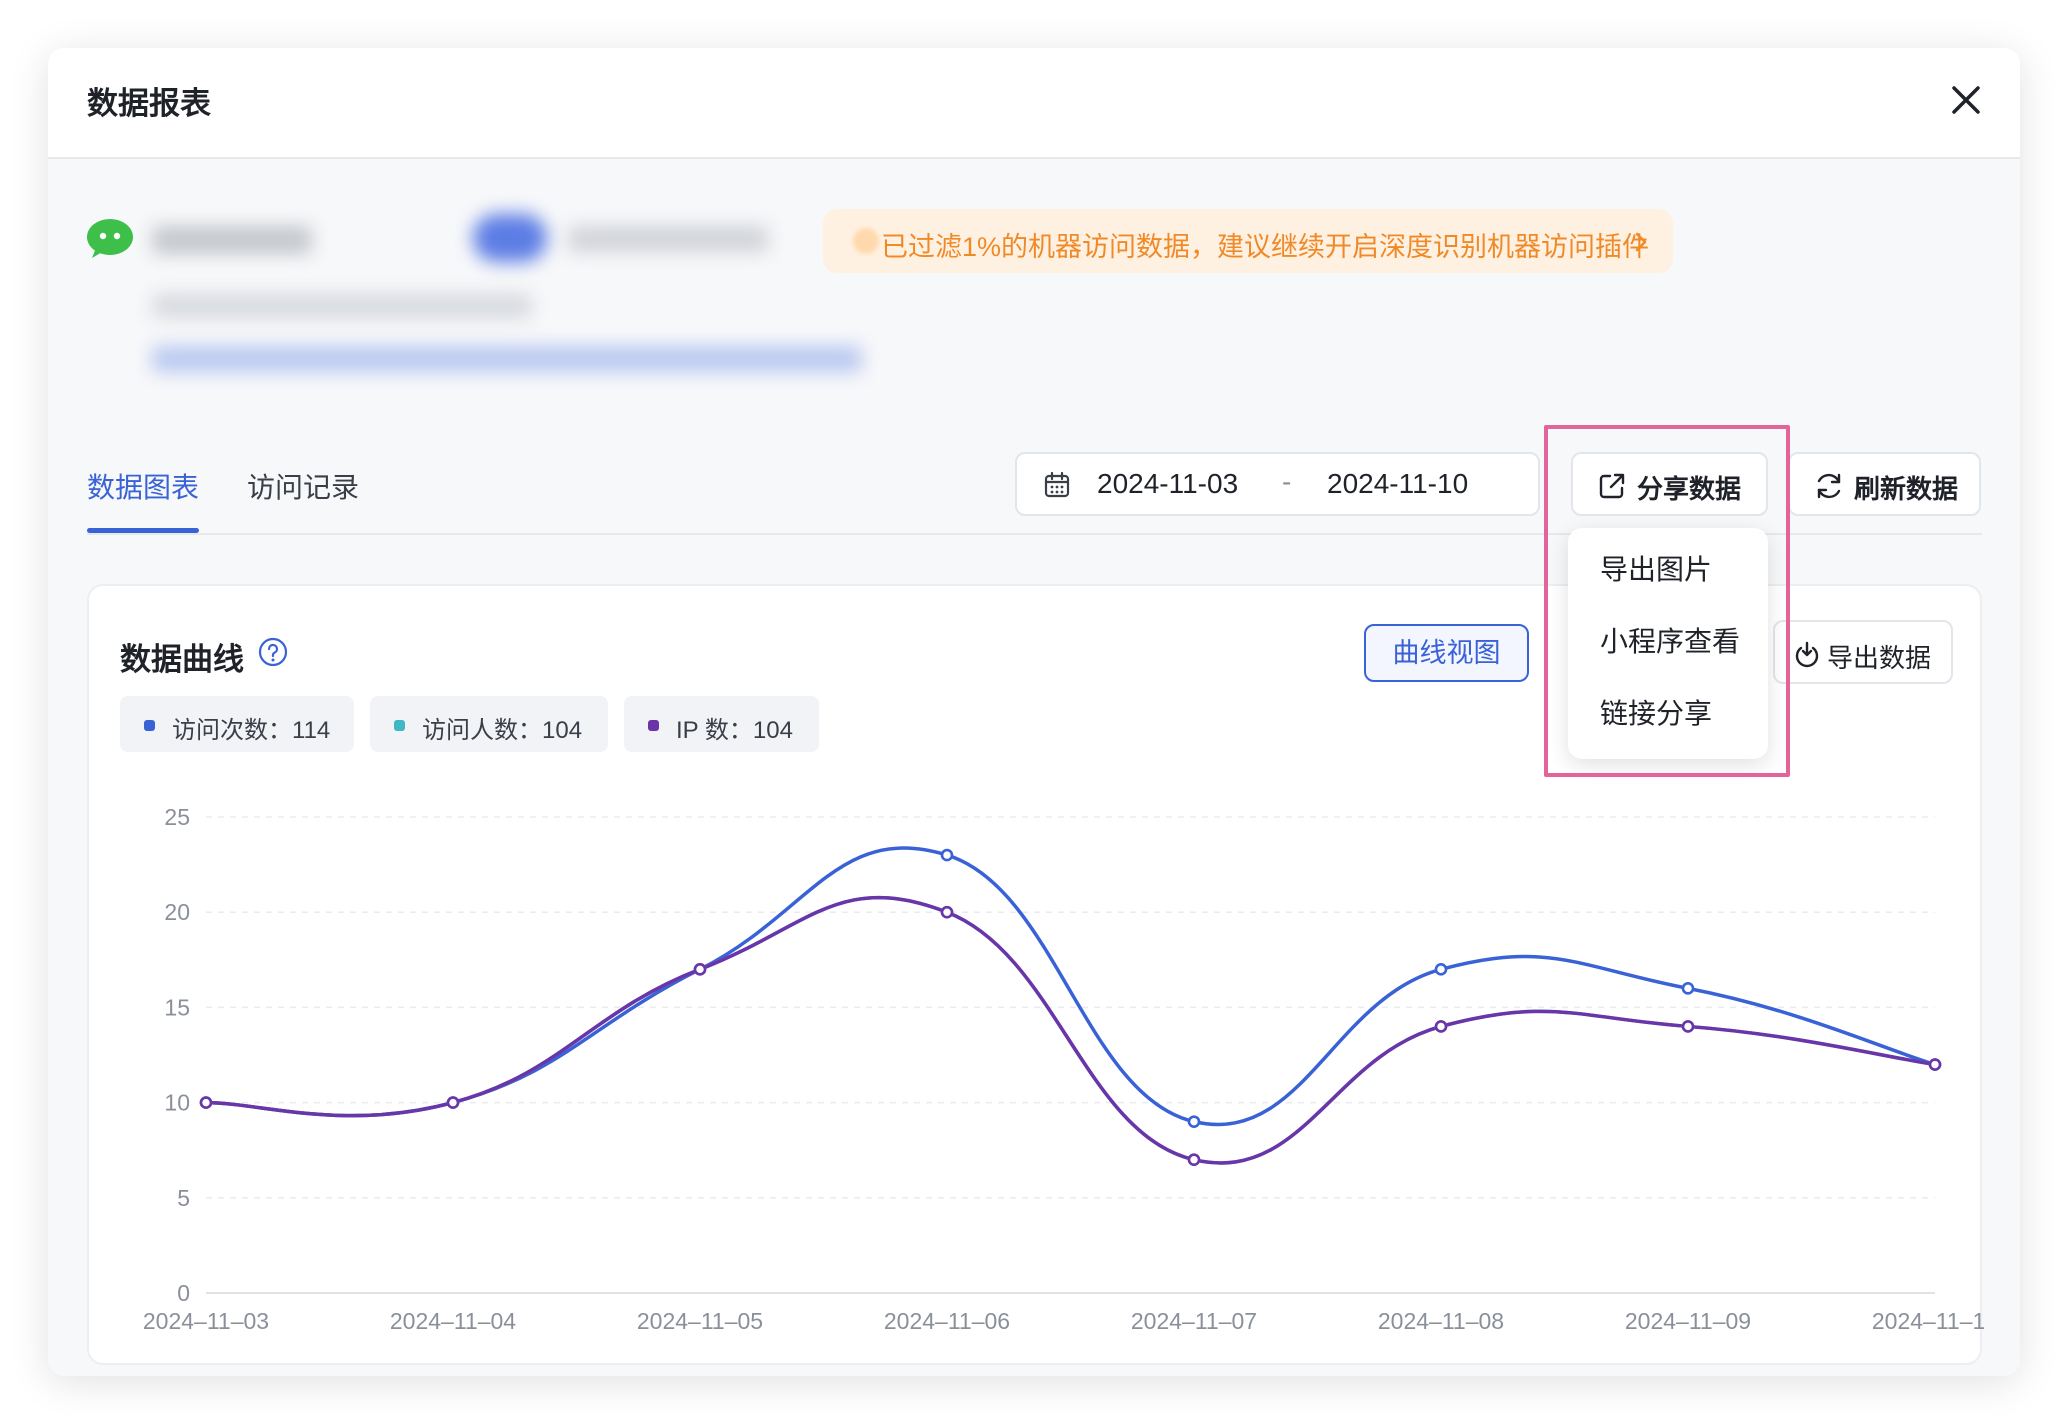 Image resolution: width=2068 pixels, height=1424 pixels. I want to click on y-tick-label: 10, so click(177, 1103).